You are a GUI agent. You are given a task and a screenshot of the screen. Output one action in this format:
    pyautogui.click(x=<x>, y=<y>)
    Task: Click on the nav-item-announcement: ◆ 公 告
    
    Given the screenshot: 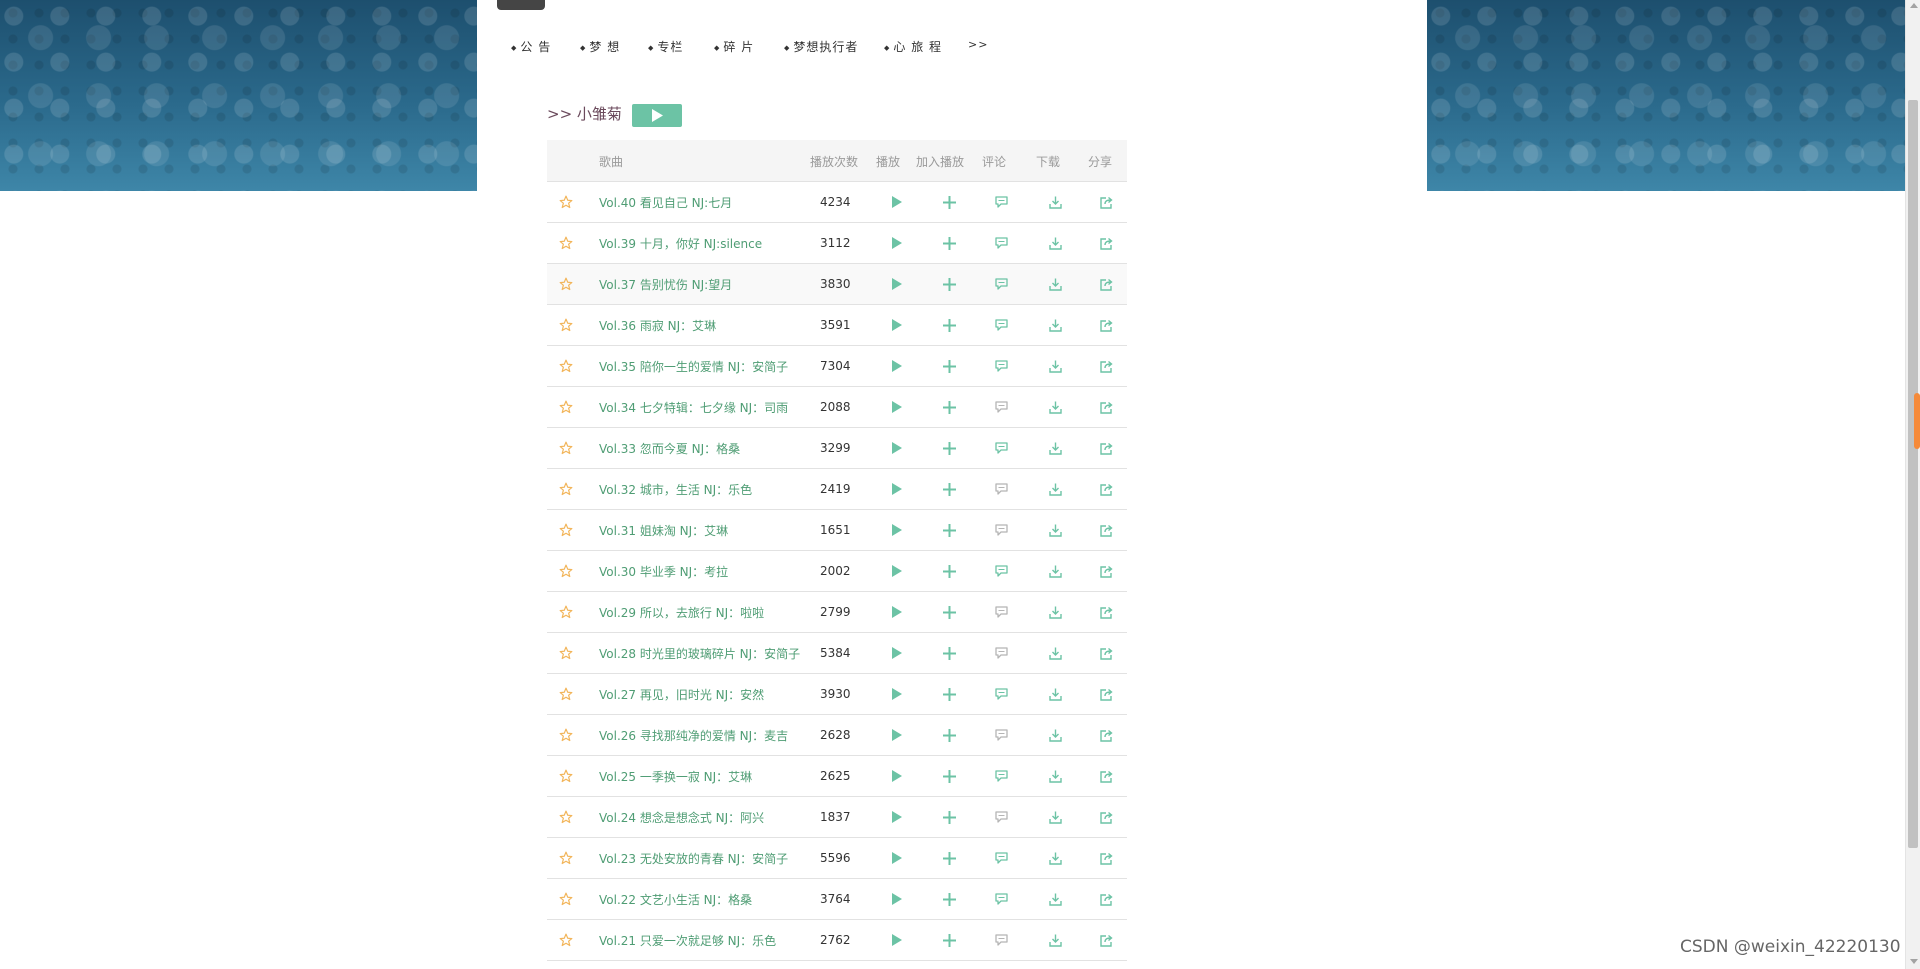 What is the action you would take?
    pyautogui.click(x=531, y=46)
    